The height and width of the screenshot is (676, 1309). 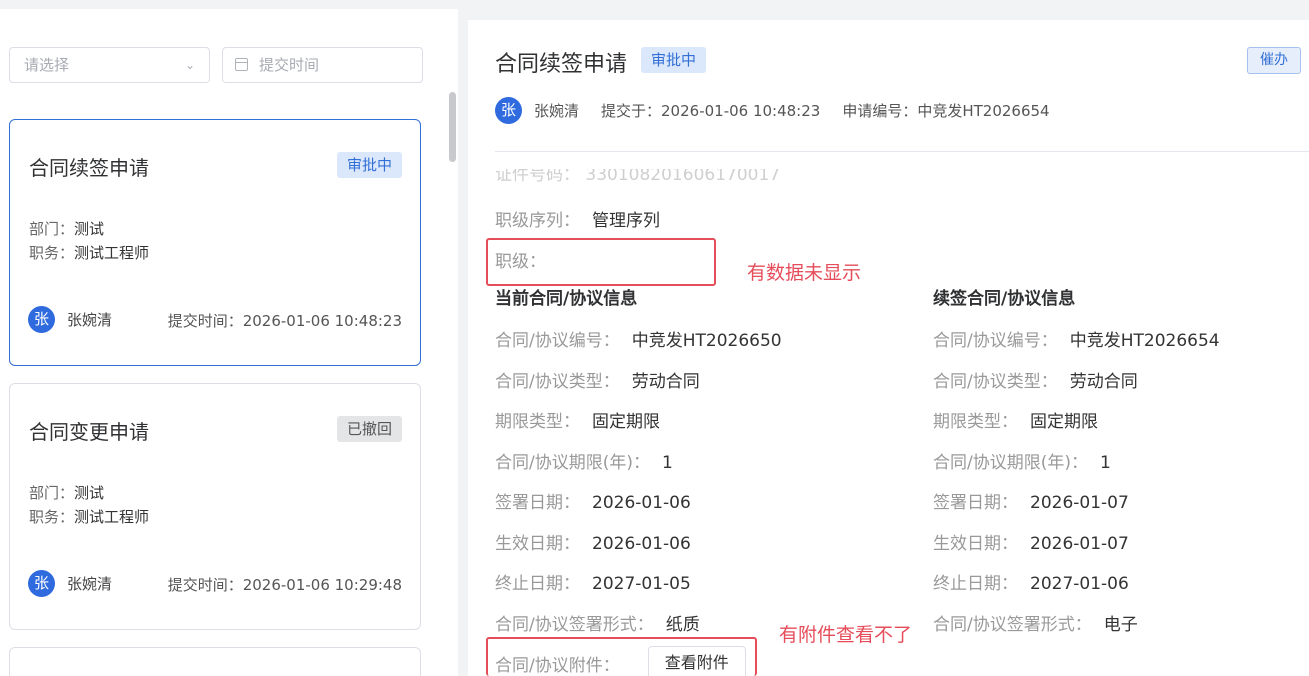 What do you see at coordinates (674, 60) in the screenshot?
I see `status-badge: 审批中` at bounding box center [674, 60].